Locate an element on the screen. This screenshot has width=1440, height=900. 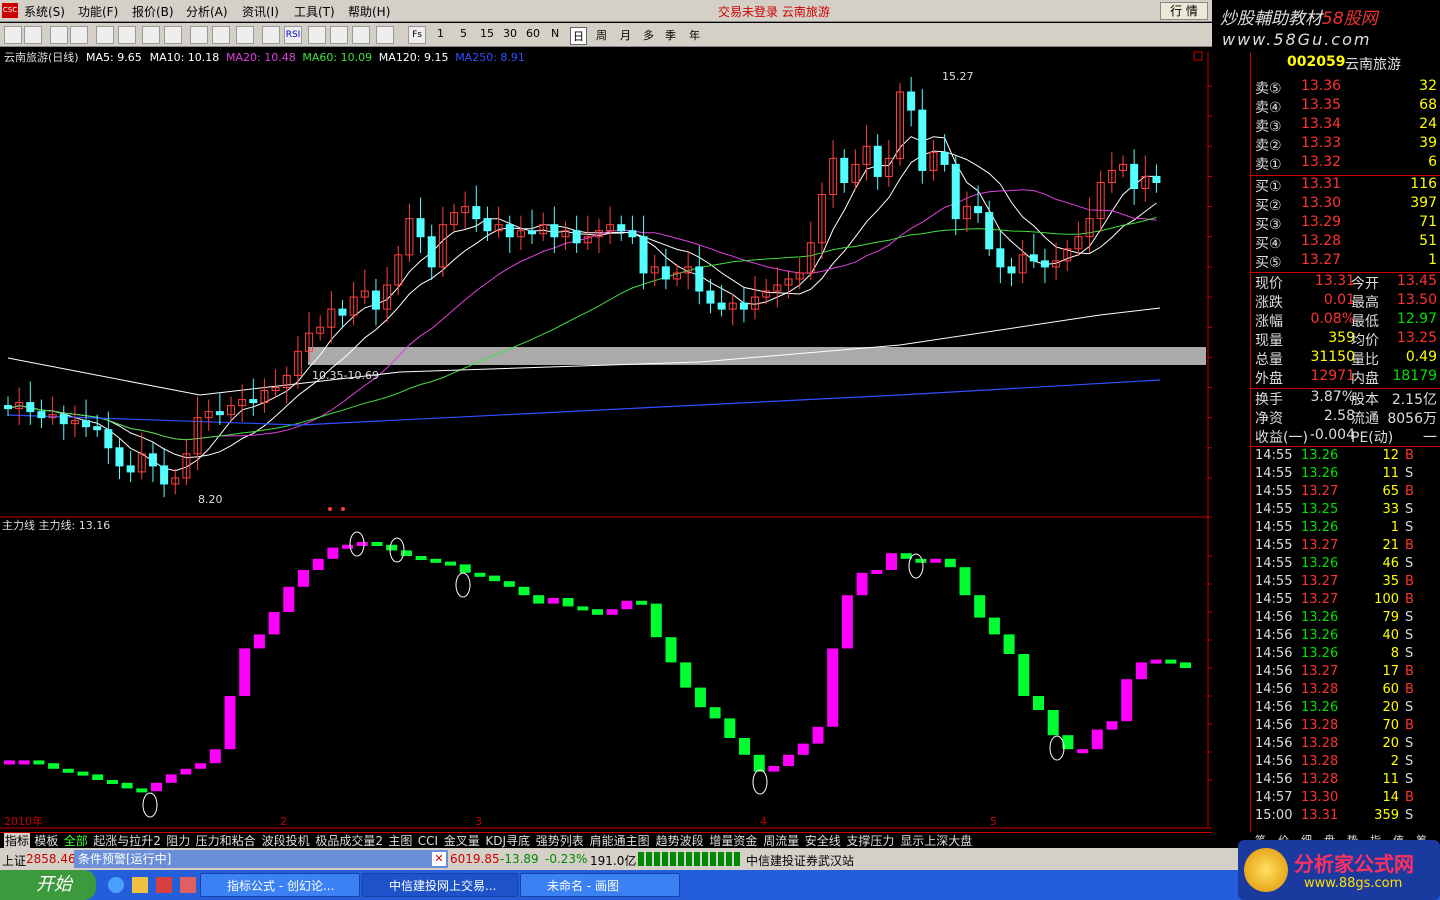
indicator-tab: 显示上深大盘 is located at coordinates (936, 841).